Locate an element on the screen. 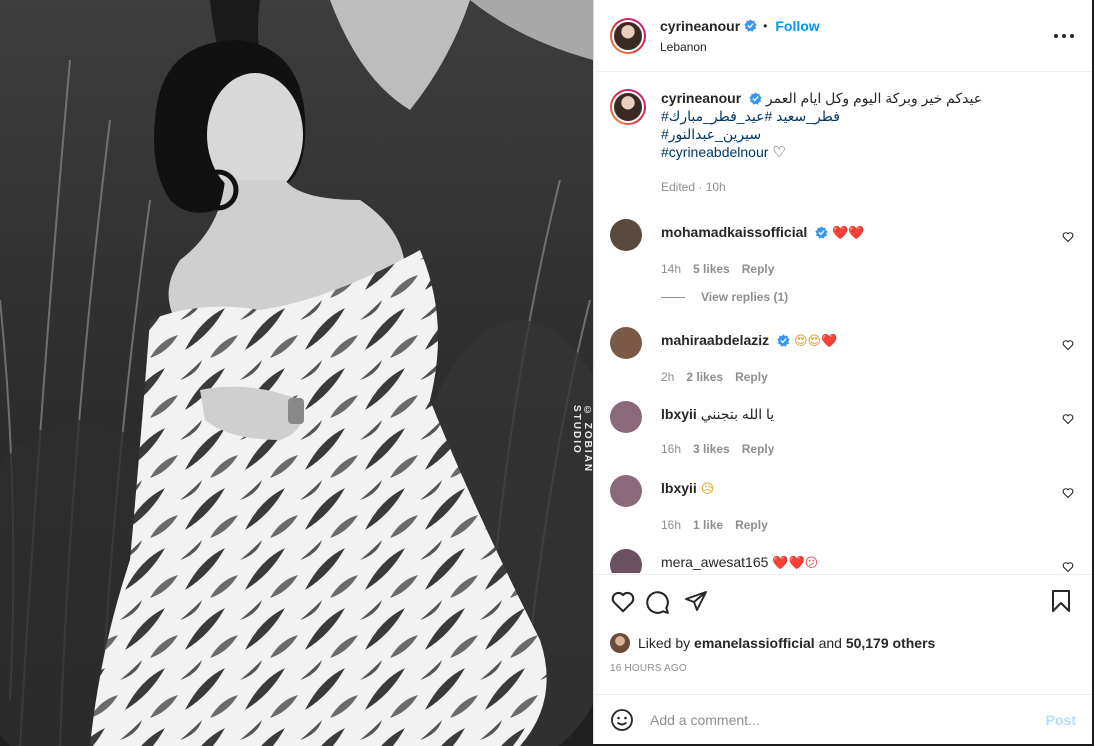 Image resolution: width=1094 pixels, height=746 pixels. comment-bubble-icon is located at coordinates (657, 602).